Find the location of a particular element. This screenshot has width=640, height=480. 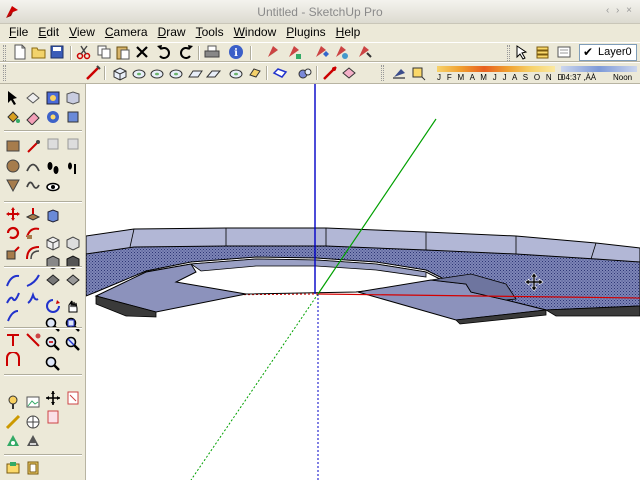

section-plane-icon is located at coordinates (93, 73).